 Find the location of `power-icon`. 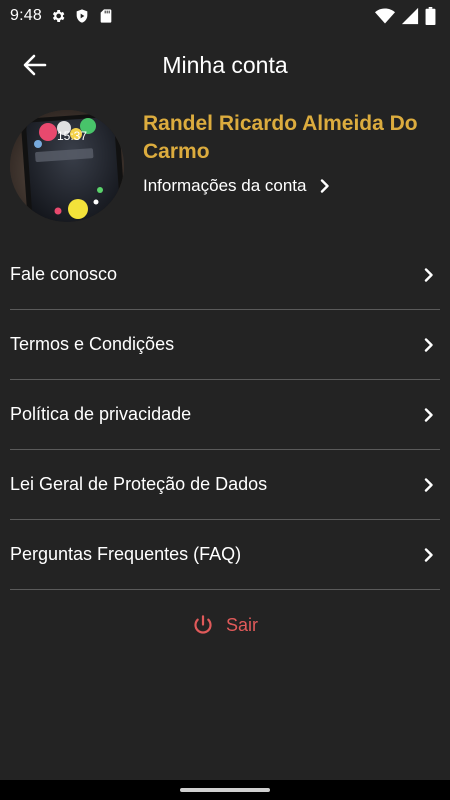

power-icon is located at coordinates (203, 624).